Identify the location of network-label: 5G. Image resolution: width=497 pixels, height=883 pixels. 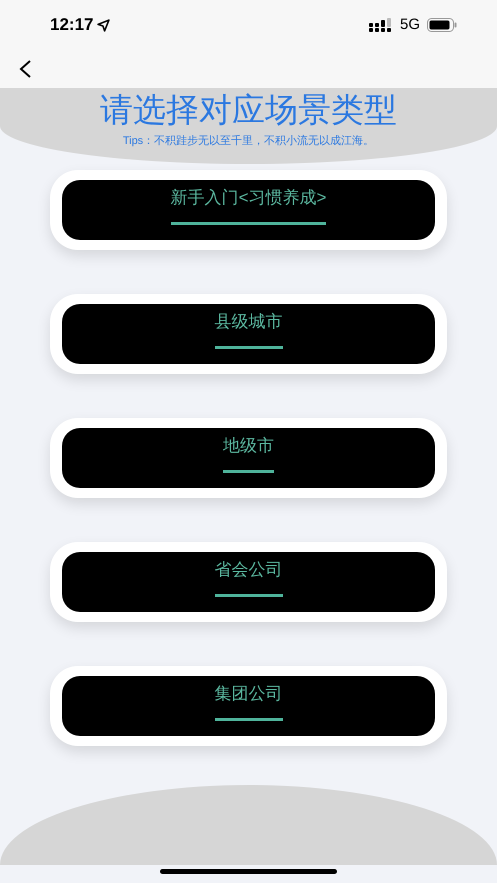
(410, 24).